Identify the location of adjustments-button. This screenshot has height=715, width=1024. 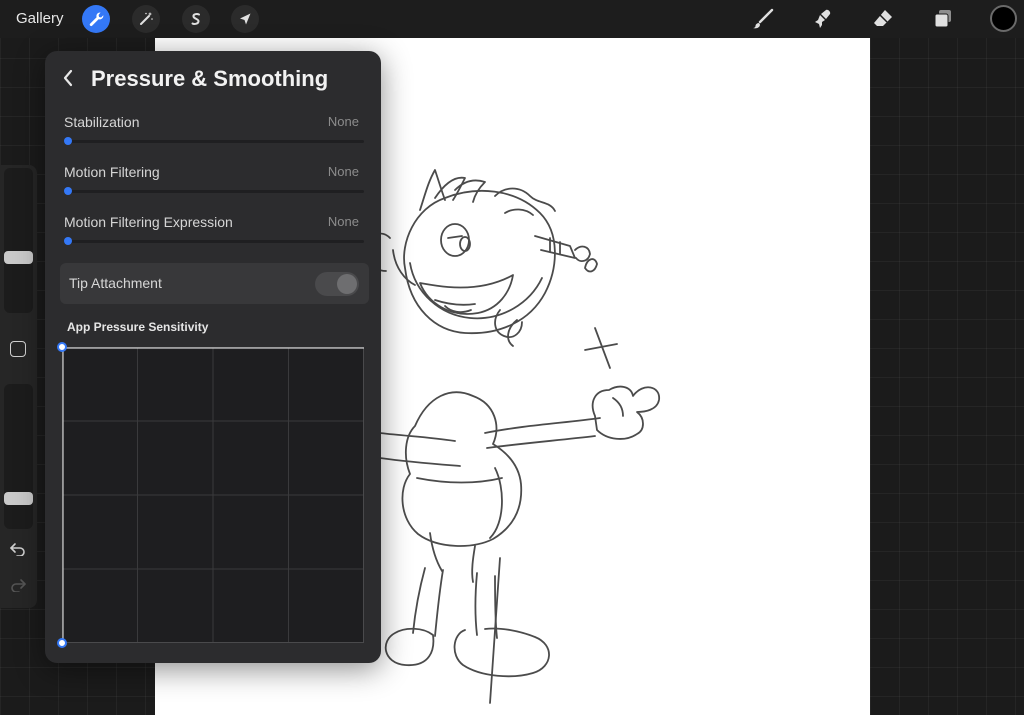
(146, 19).